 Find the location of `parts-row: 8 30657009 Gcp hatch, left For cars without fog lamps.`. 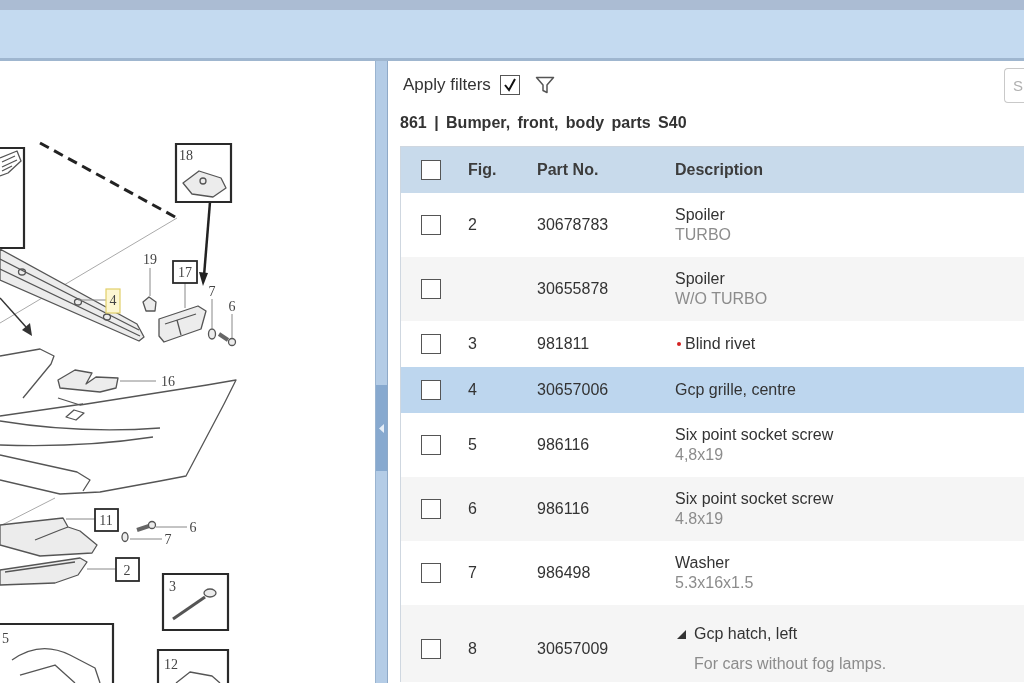

parts-row: 8 30657009 Gcp hatch, left For cars without fog lamps. is located at coordinates (712, 643).